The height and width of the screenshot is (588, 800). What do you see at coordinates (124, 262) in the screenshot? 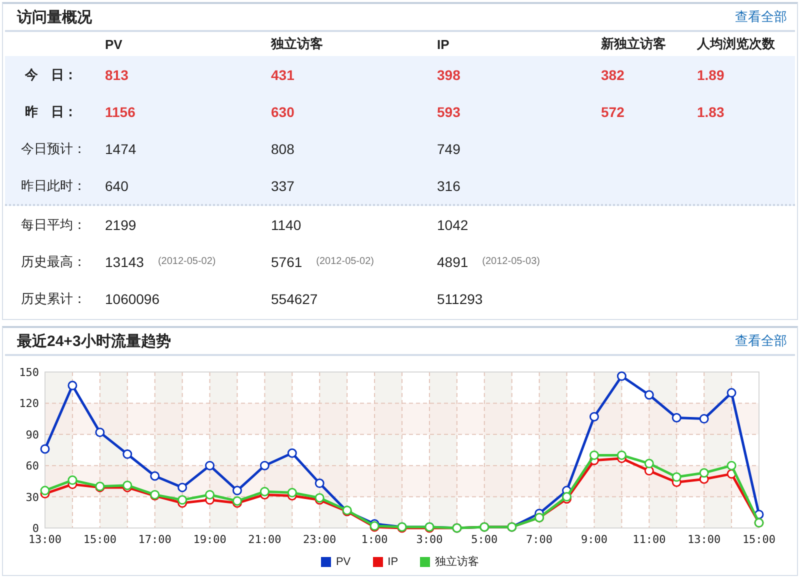
I see `value-cell: 13143` at bounding box center [124, 262].